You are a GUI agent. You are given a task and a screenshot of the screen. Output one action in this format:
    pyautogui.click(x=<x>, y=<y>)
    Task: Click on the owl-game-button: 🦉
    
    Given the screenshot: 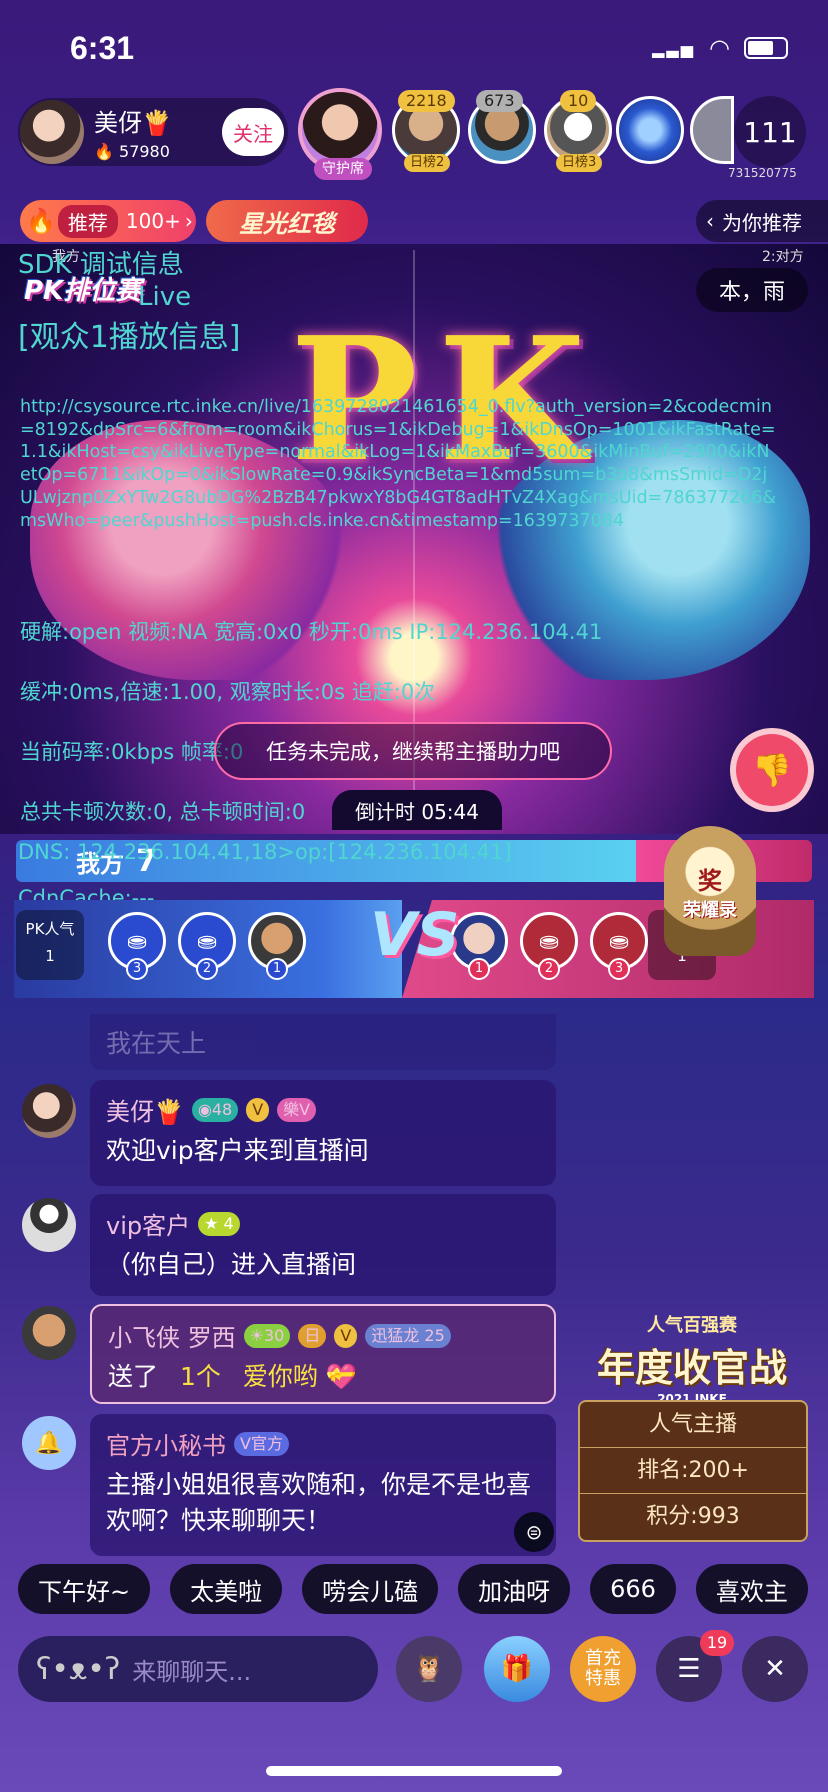 What is the action you would take?
    pyautogui.click(x=429, y=1669)
    